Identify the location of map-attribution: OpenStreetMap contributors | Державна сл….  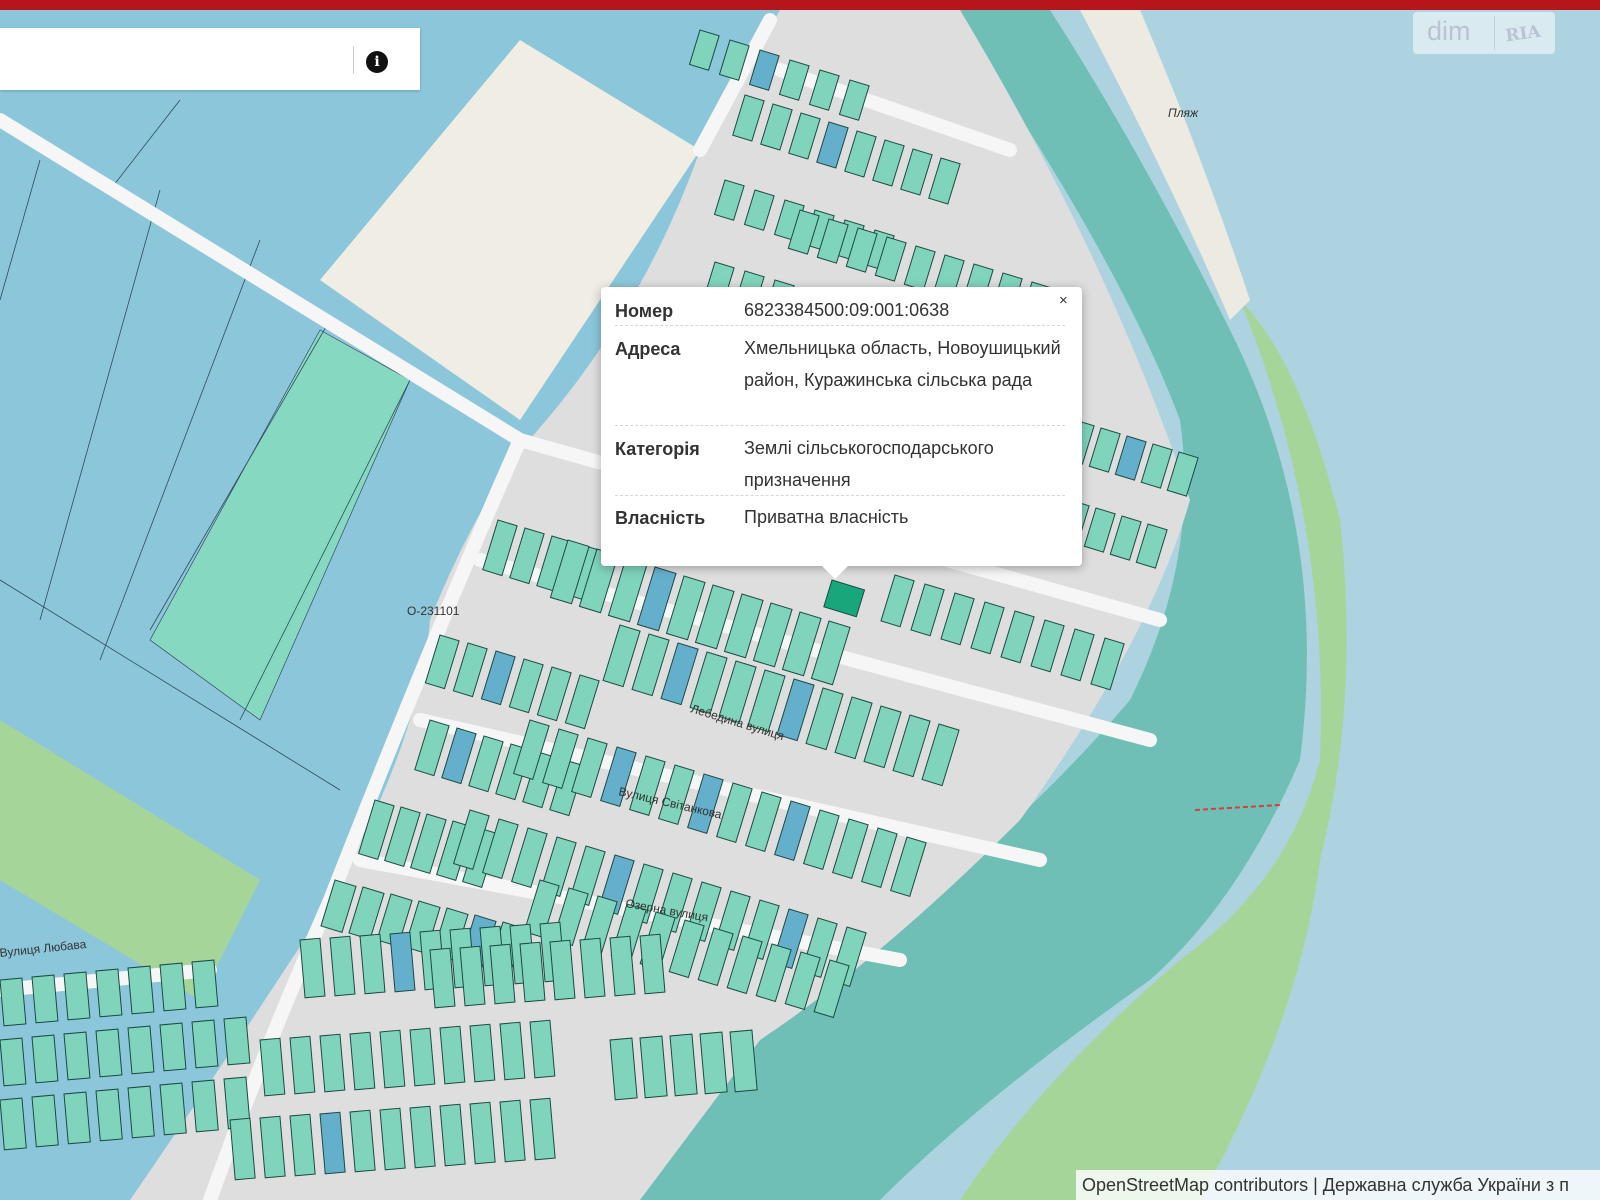
(1338, 1185).